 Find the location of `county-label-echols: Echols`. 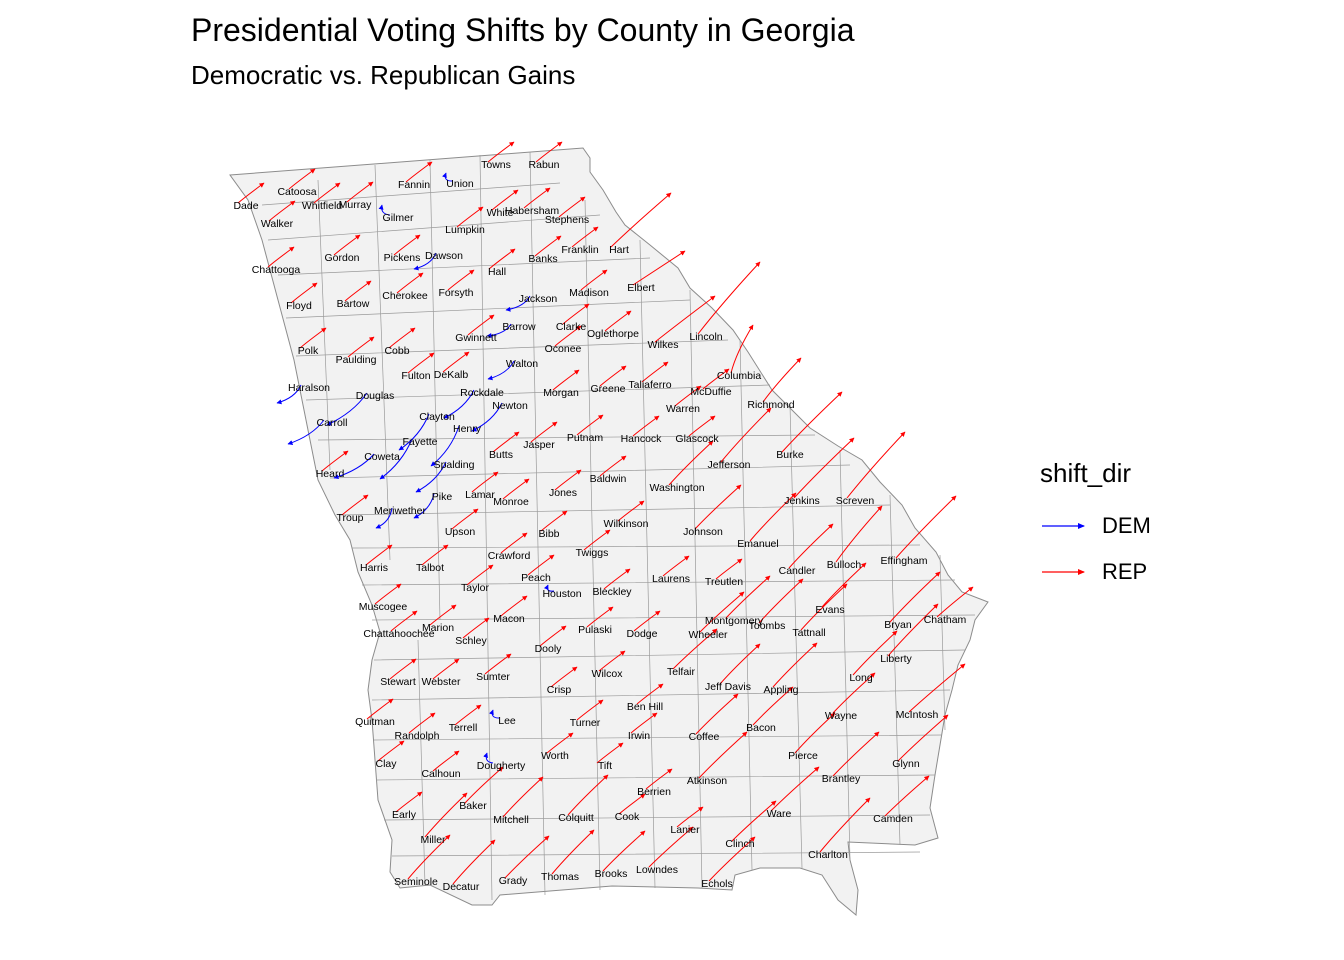

county-label-echols: Echols is located at coordinates (717, 884).